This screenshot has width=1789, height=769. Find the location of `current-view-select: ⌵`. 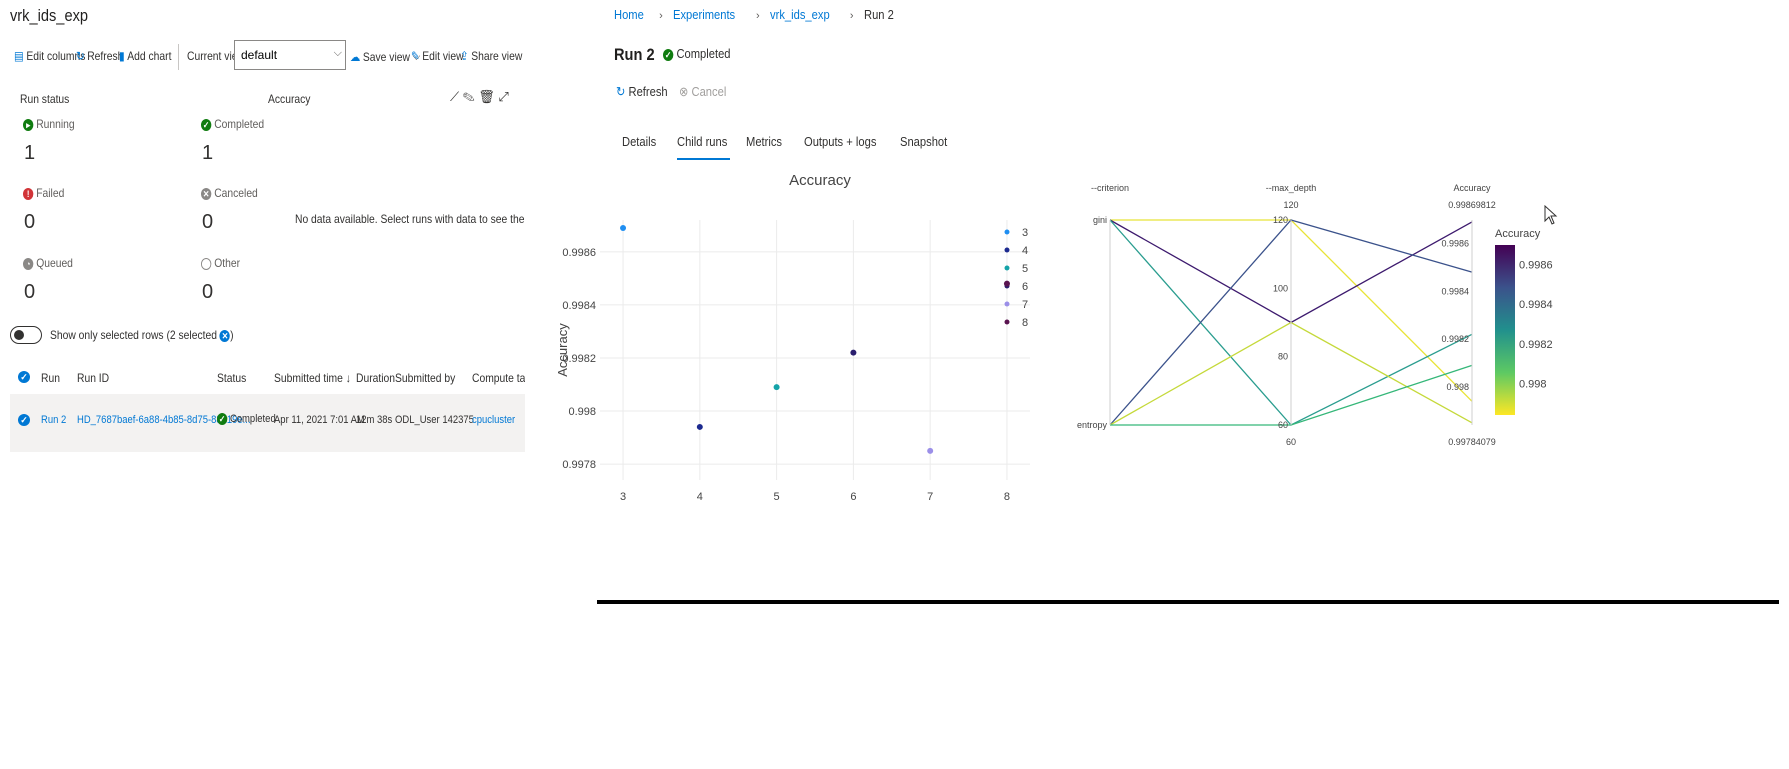

current-view-select: ⌵ is located at coordinates (290, 55).